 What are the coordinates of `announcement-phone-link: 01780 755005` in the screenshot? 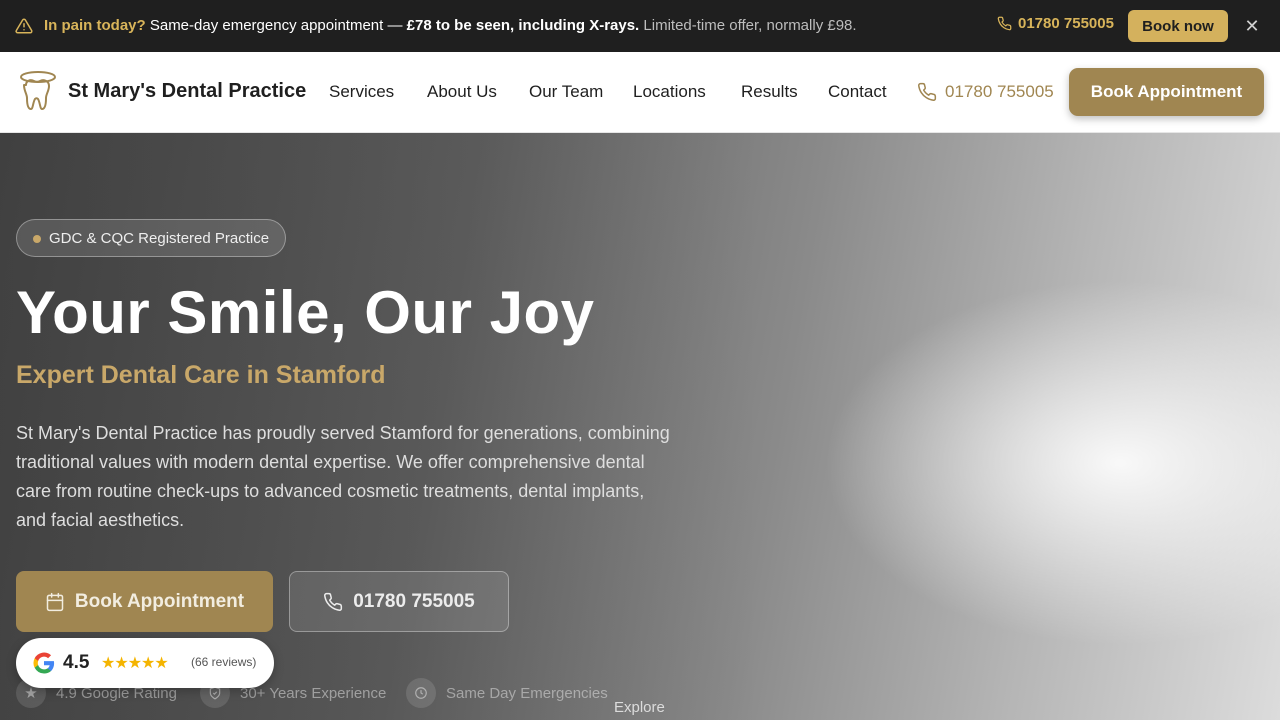 It's located at (1055, 23).